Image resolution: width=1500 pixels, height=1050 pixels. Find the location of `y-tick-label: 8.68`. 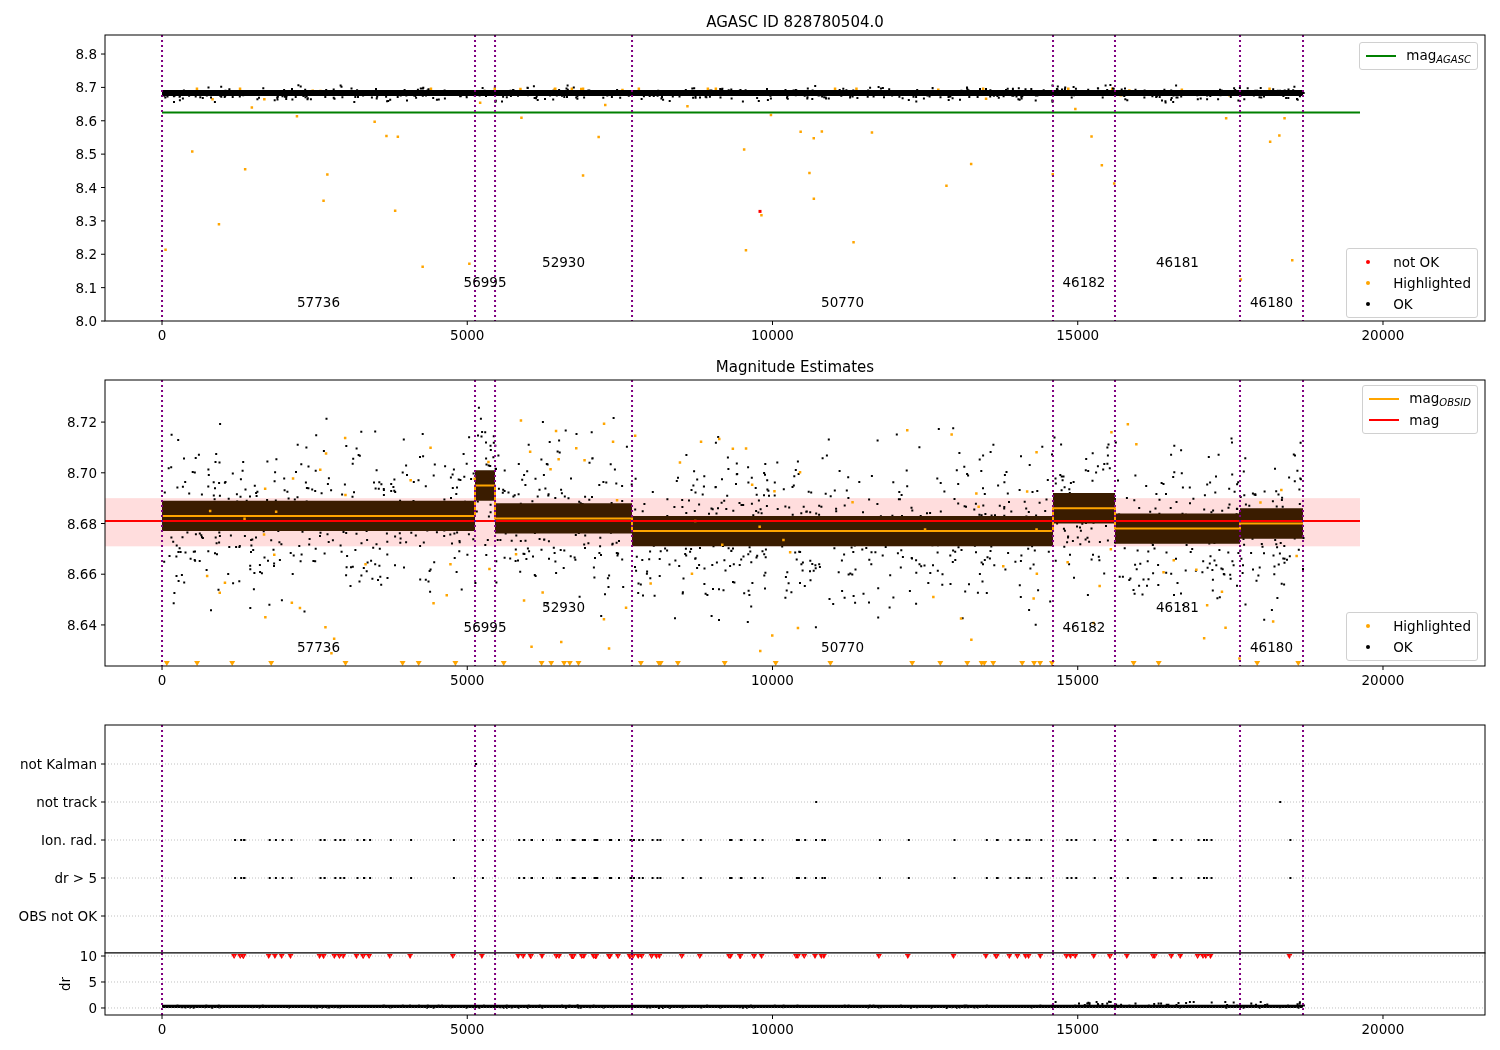

y-tick-label: 8.68 is located at coordinates (81, 523).